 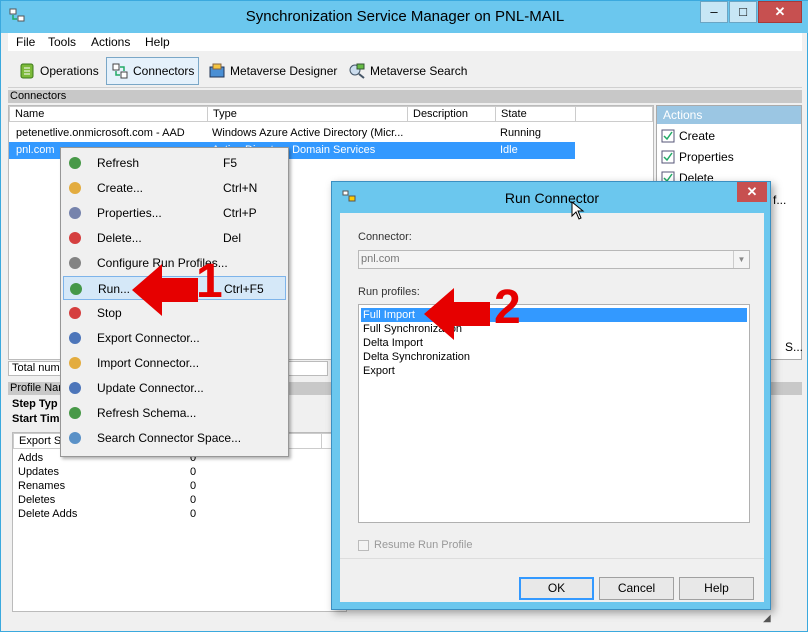 I want to click on resume-label: Resume Run Profile, so click(x=423, y=545).